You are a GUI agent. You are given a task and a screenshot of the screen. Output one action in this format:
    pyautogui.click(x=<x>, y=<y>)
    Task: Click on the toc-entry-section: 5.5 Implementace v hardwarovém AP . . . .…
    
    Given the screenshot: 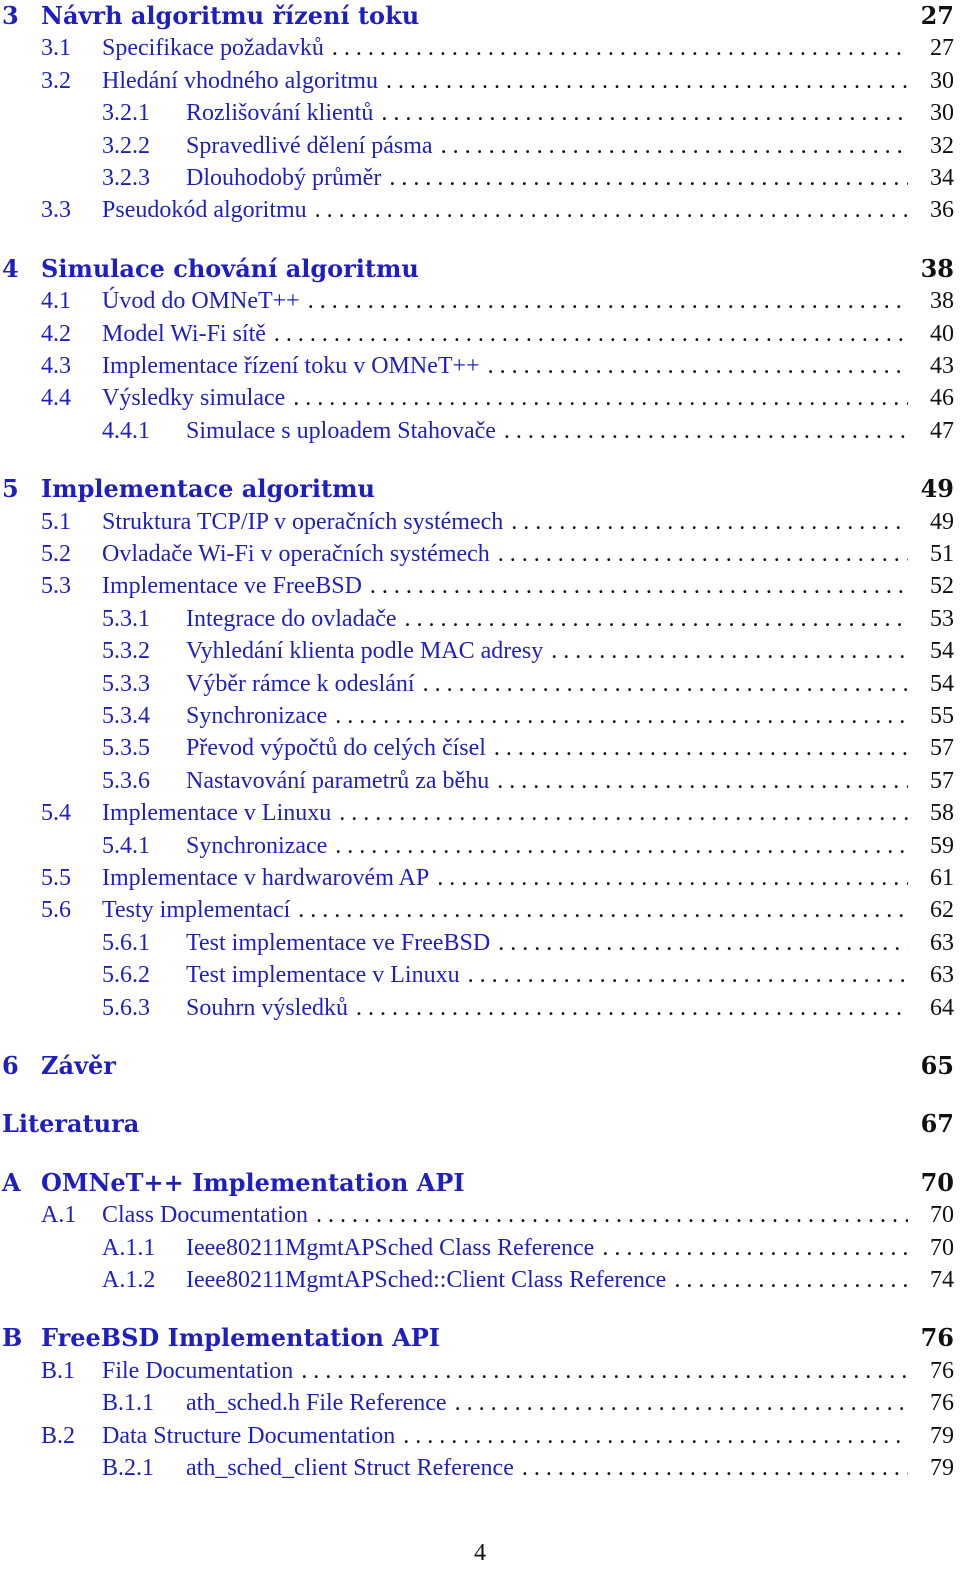 What is the action you would take?
    pyautogui.click(x=478, y=878)
    